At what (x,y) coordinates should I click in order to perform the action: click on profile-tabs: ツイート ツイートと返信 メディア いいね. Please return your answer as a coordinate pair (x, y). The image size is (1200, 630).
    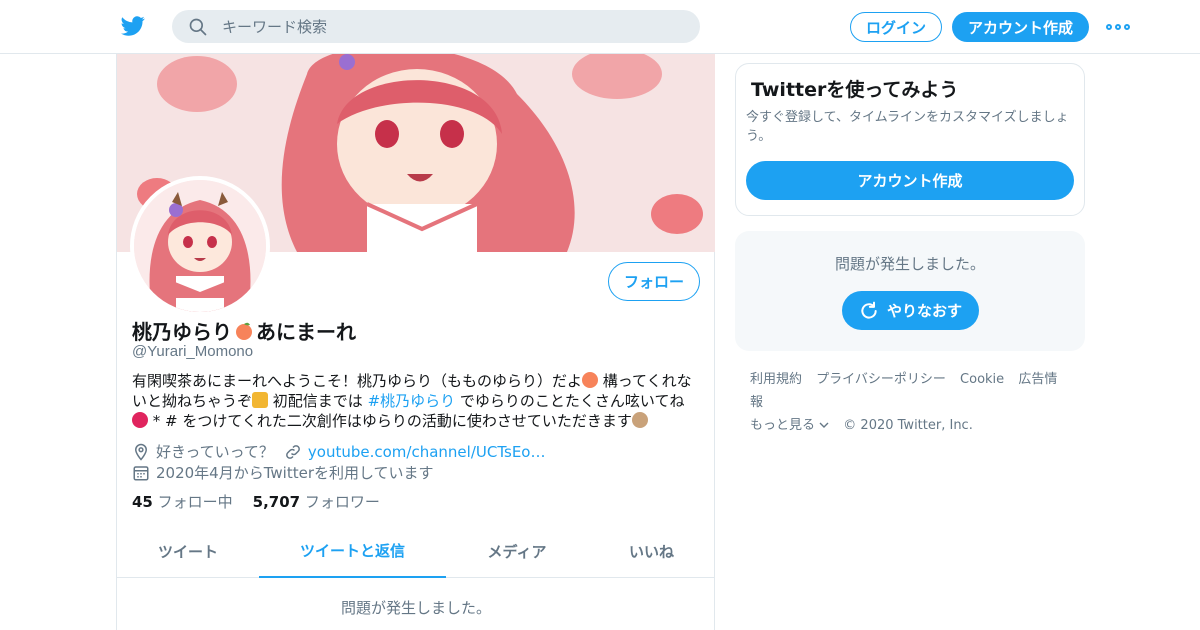
    Looking at the image, I should click on (416, 551).